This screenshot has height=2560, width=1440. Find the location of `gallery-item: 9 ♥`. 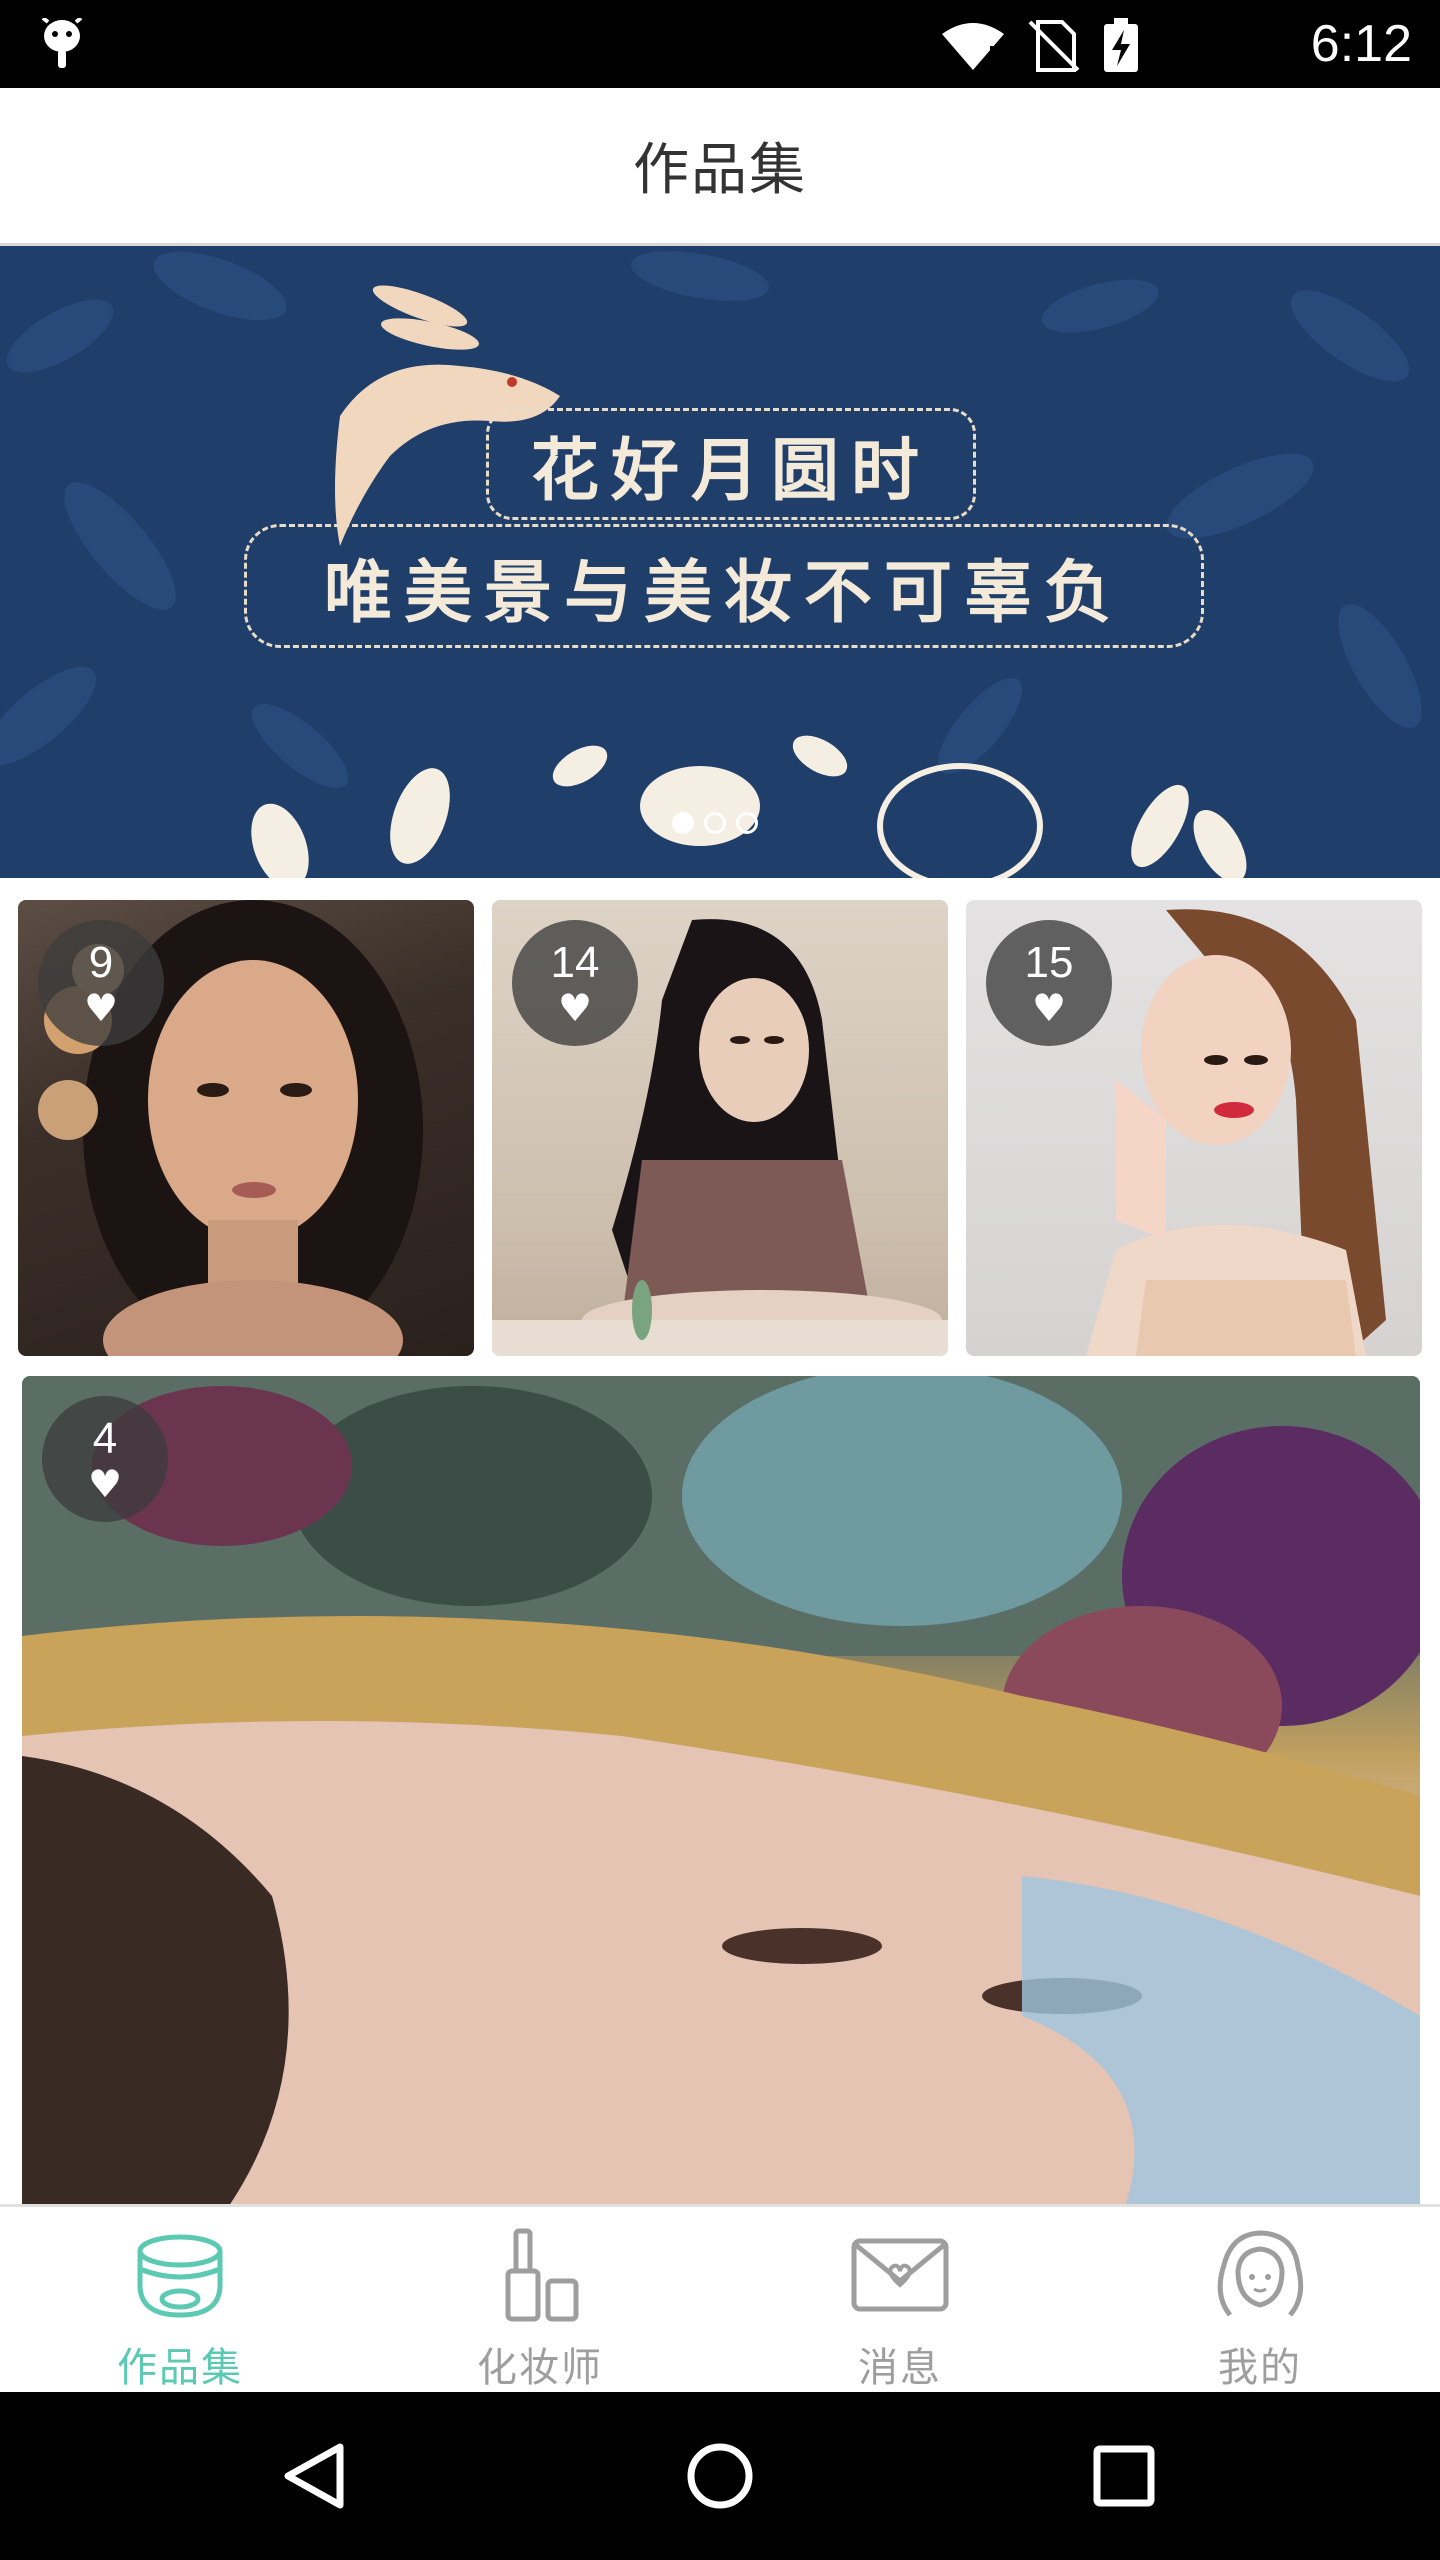

gallery-item: 9 ♥ is located at coordinates (246, 1128).